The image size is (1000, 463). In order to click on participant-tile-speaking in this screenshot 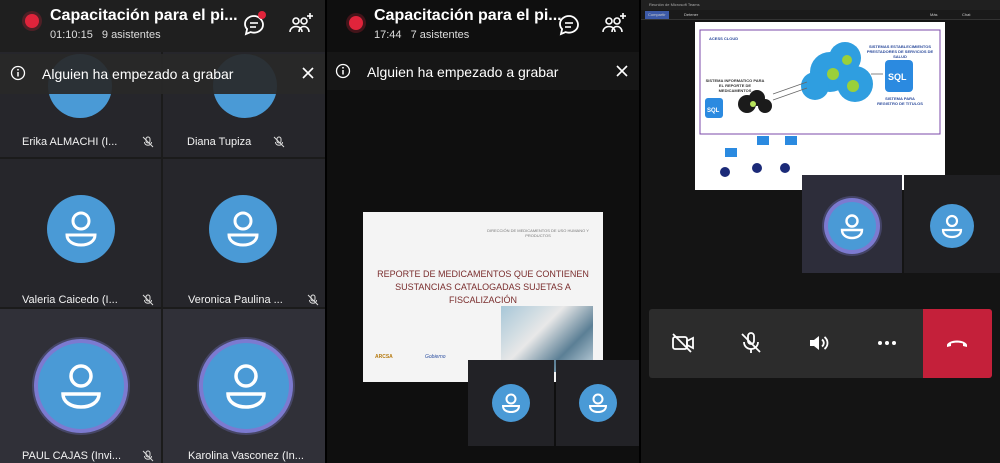, I will do `click(852, 224)`.